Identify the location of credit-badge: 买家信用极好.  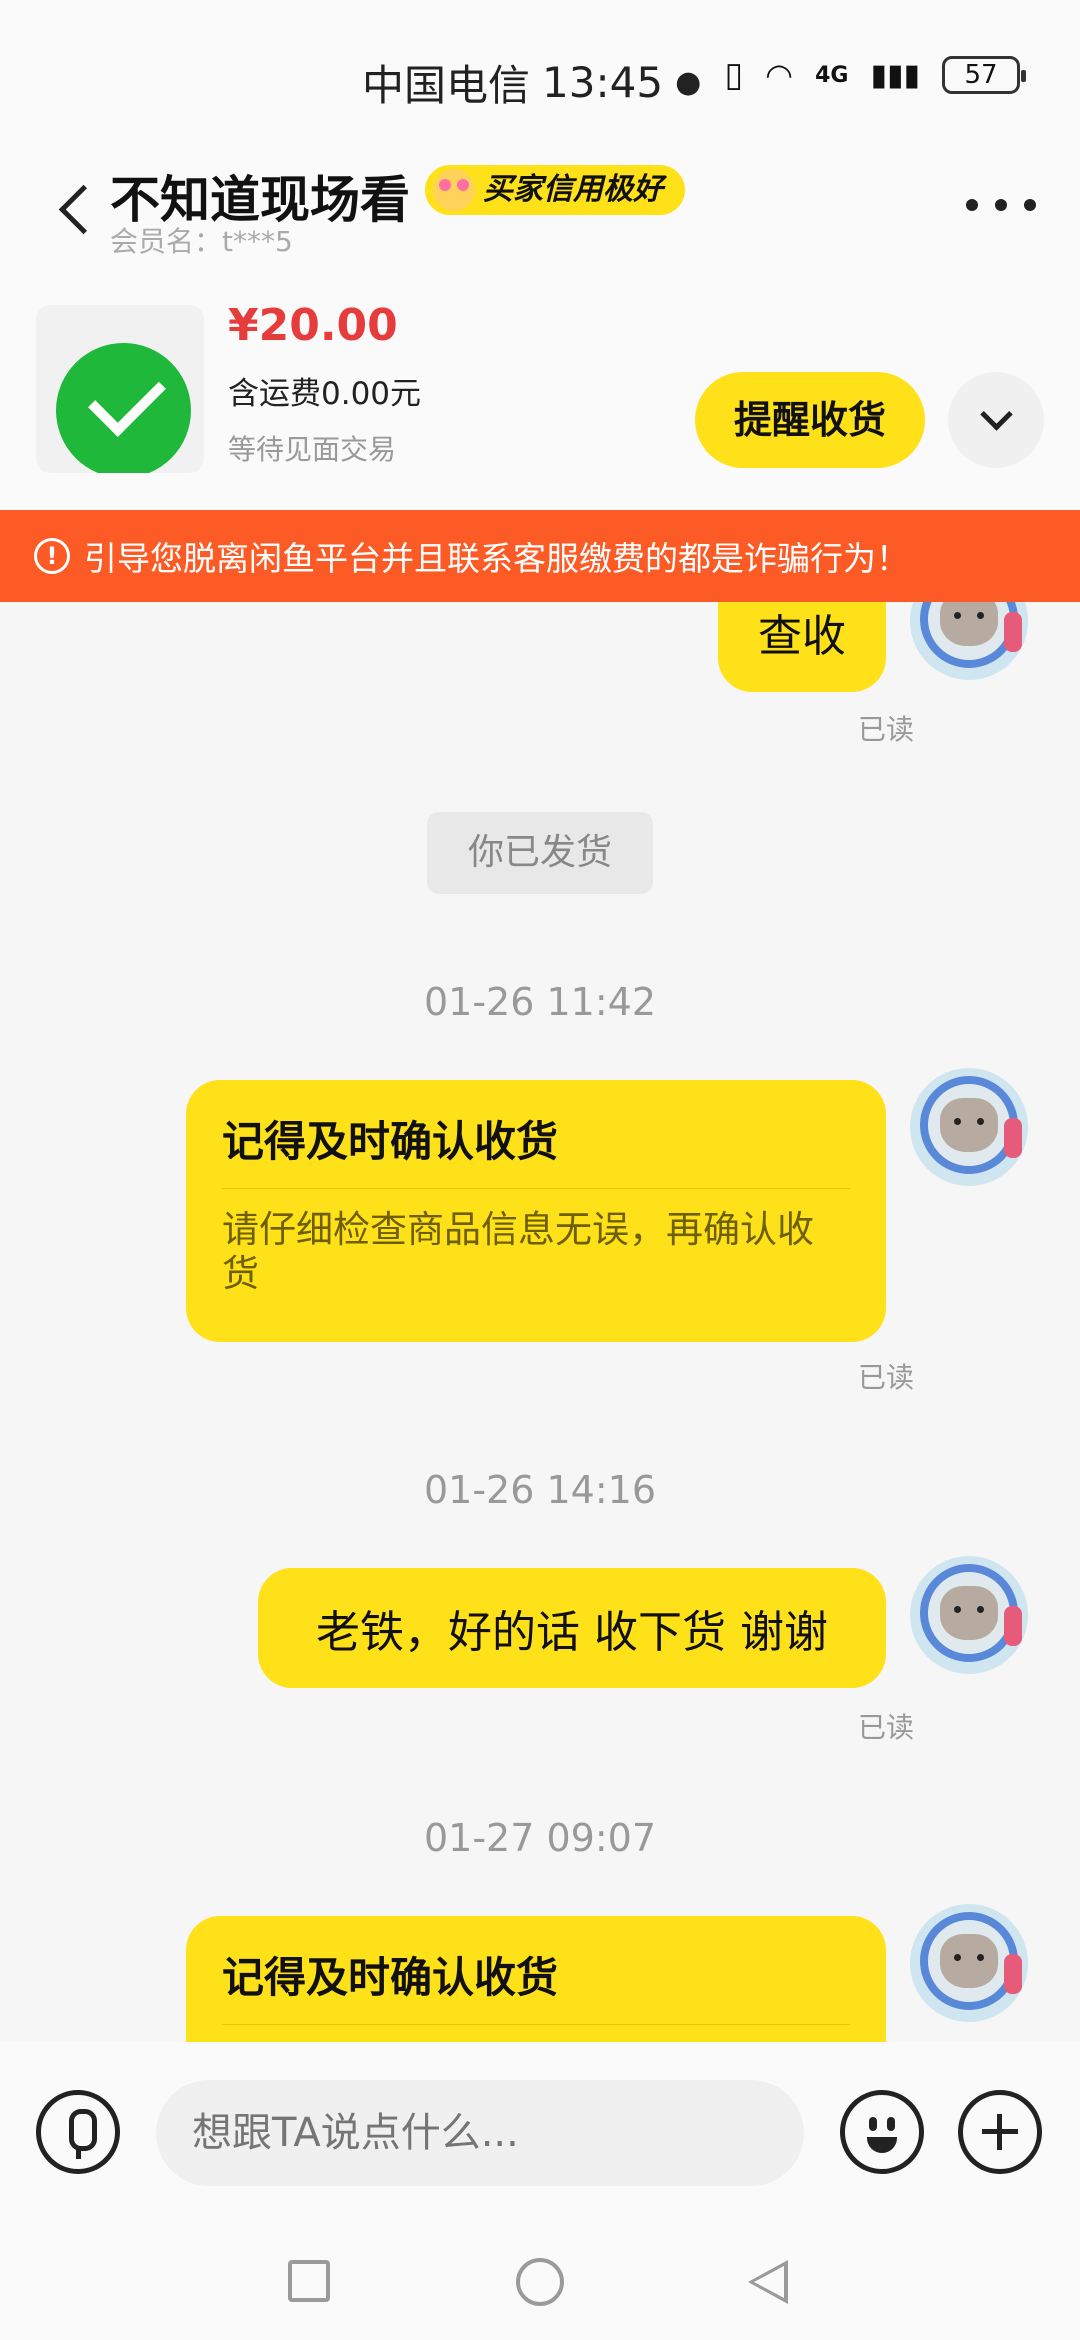
(555, 190).